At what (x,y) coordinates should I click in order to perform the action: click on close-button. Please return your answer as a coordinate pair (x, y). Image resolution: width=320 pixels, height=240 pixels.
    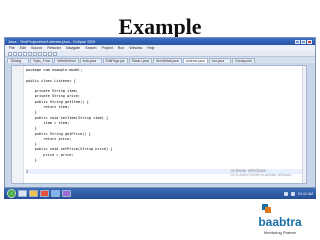
    Looking at the image, I should click on (309, 41).